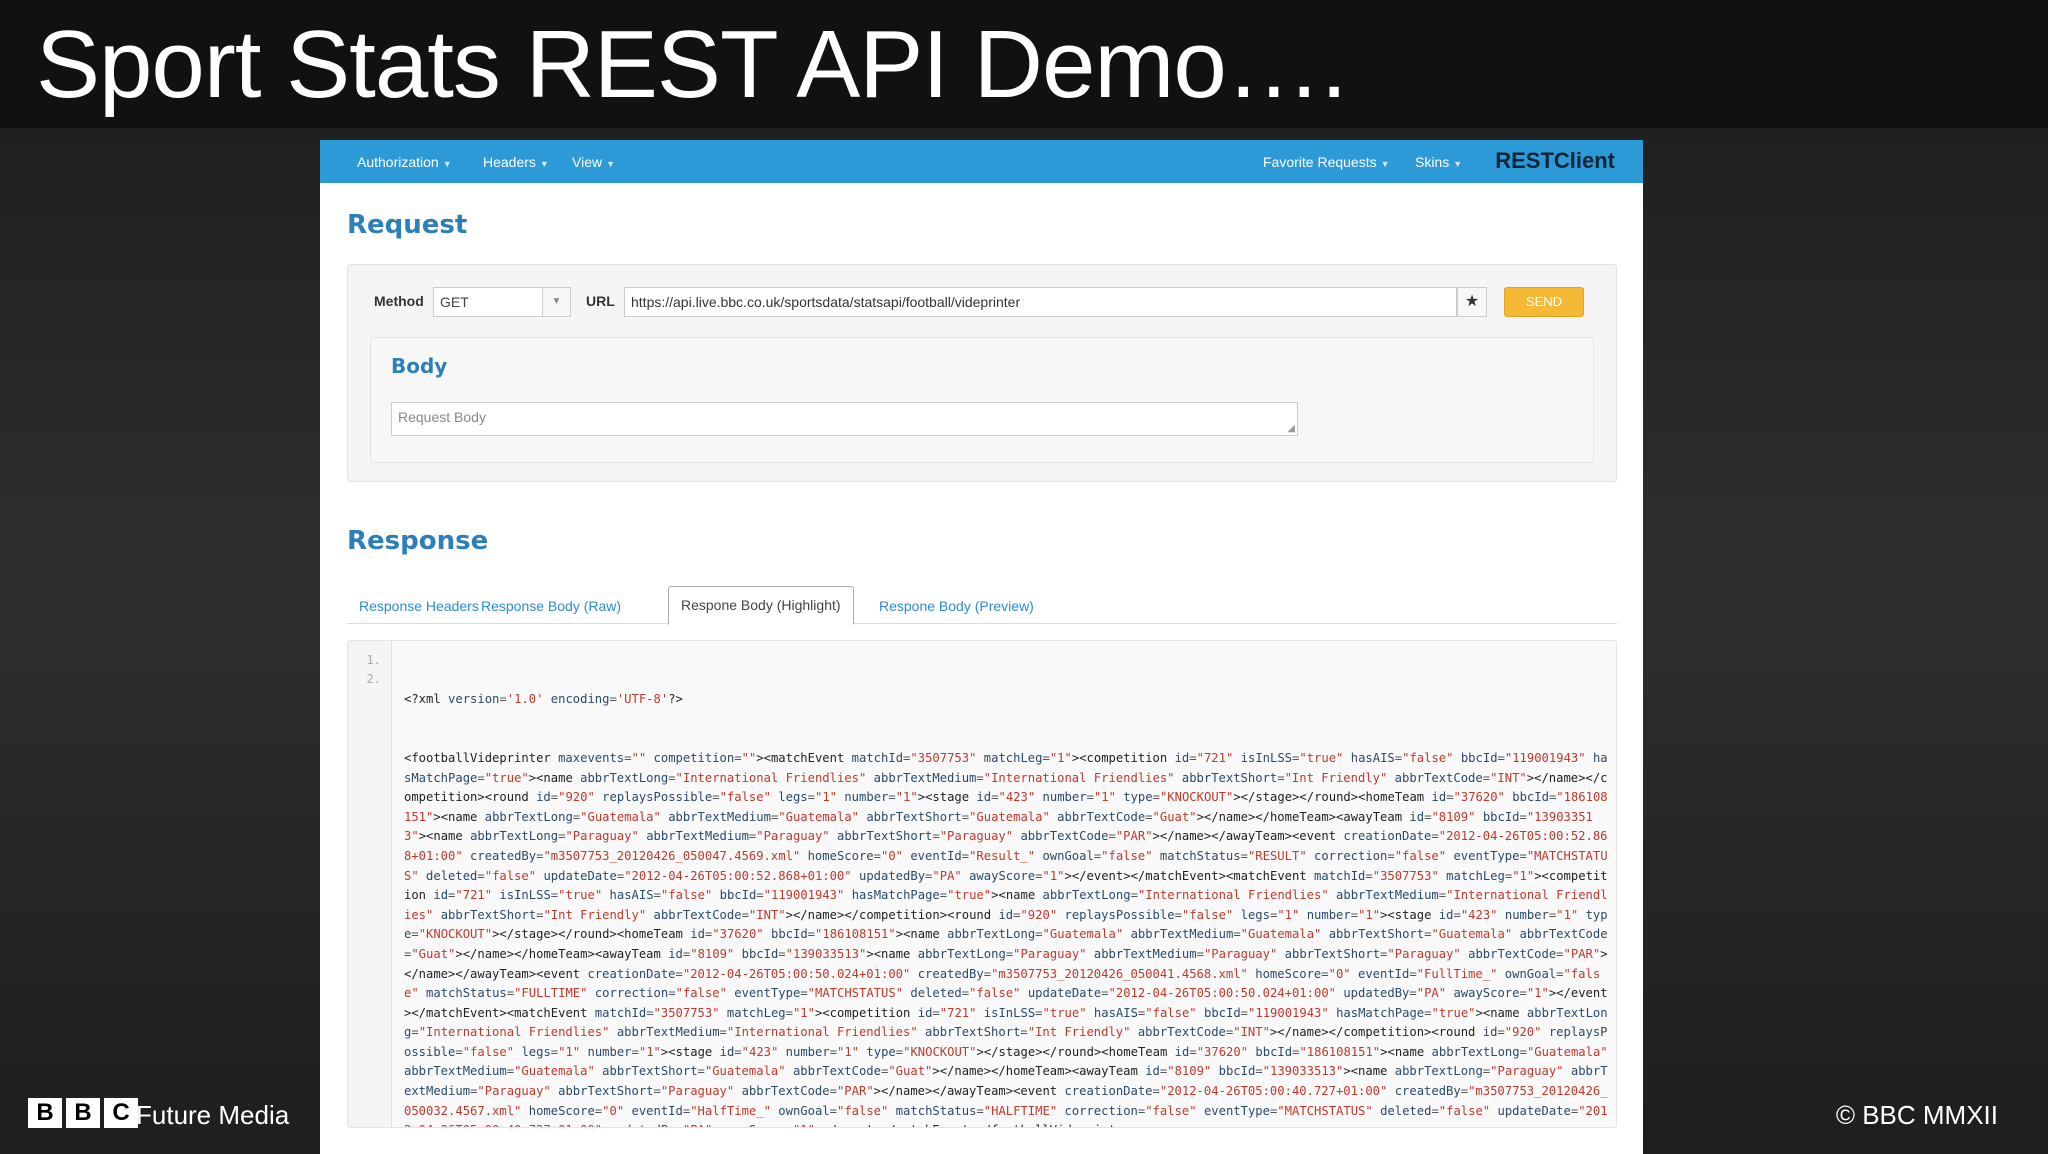  What do you see at coordinates (373, 679) in the screenshot?
I see `line-number: 2.` at bounding box center [373, 679].